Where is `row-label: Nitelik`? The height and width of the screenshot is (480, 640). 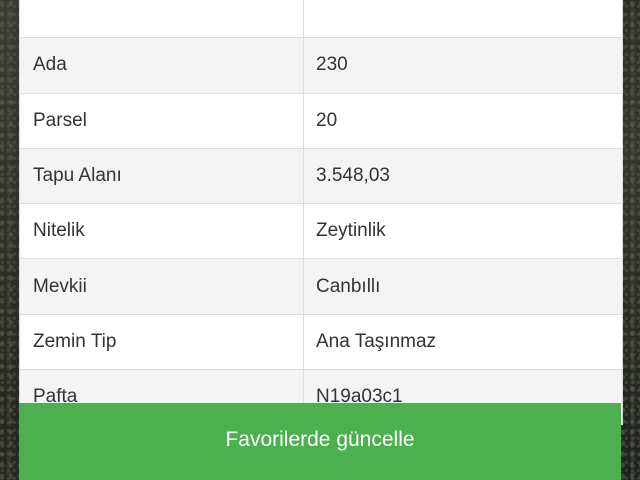
row-label: Nitelik is located at coordinates (162, 231).